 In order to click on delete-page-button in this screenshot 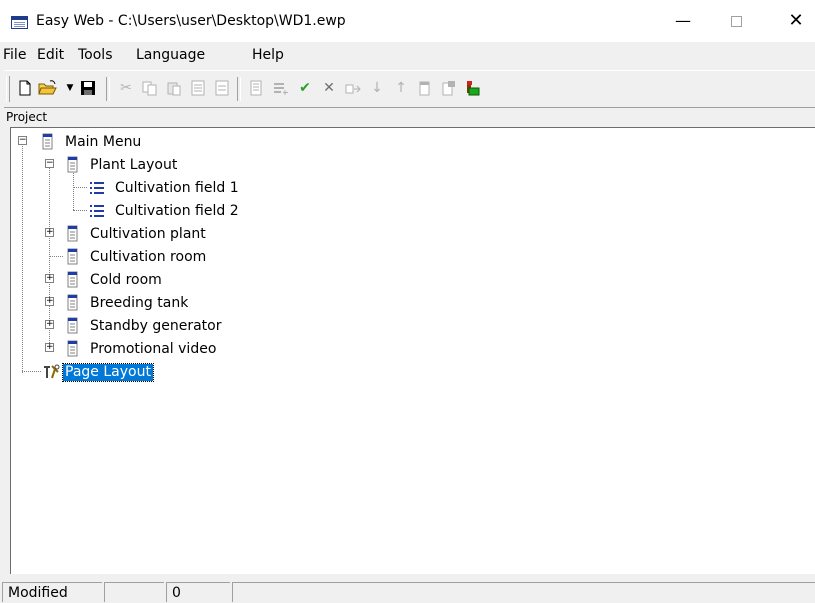, I will do `click(222, 88)`.